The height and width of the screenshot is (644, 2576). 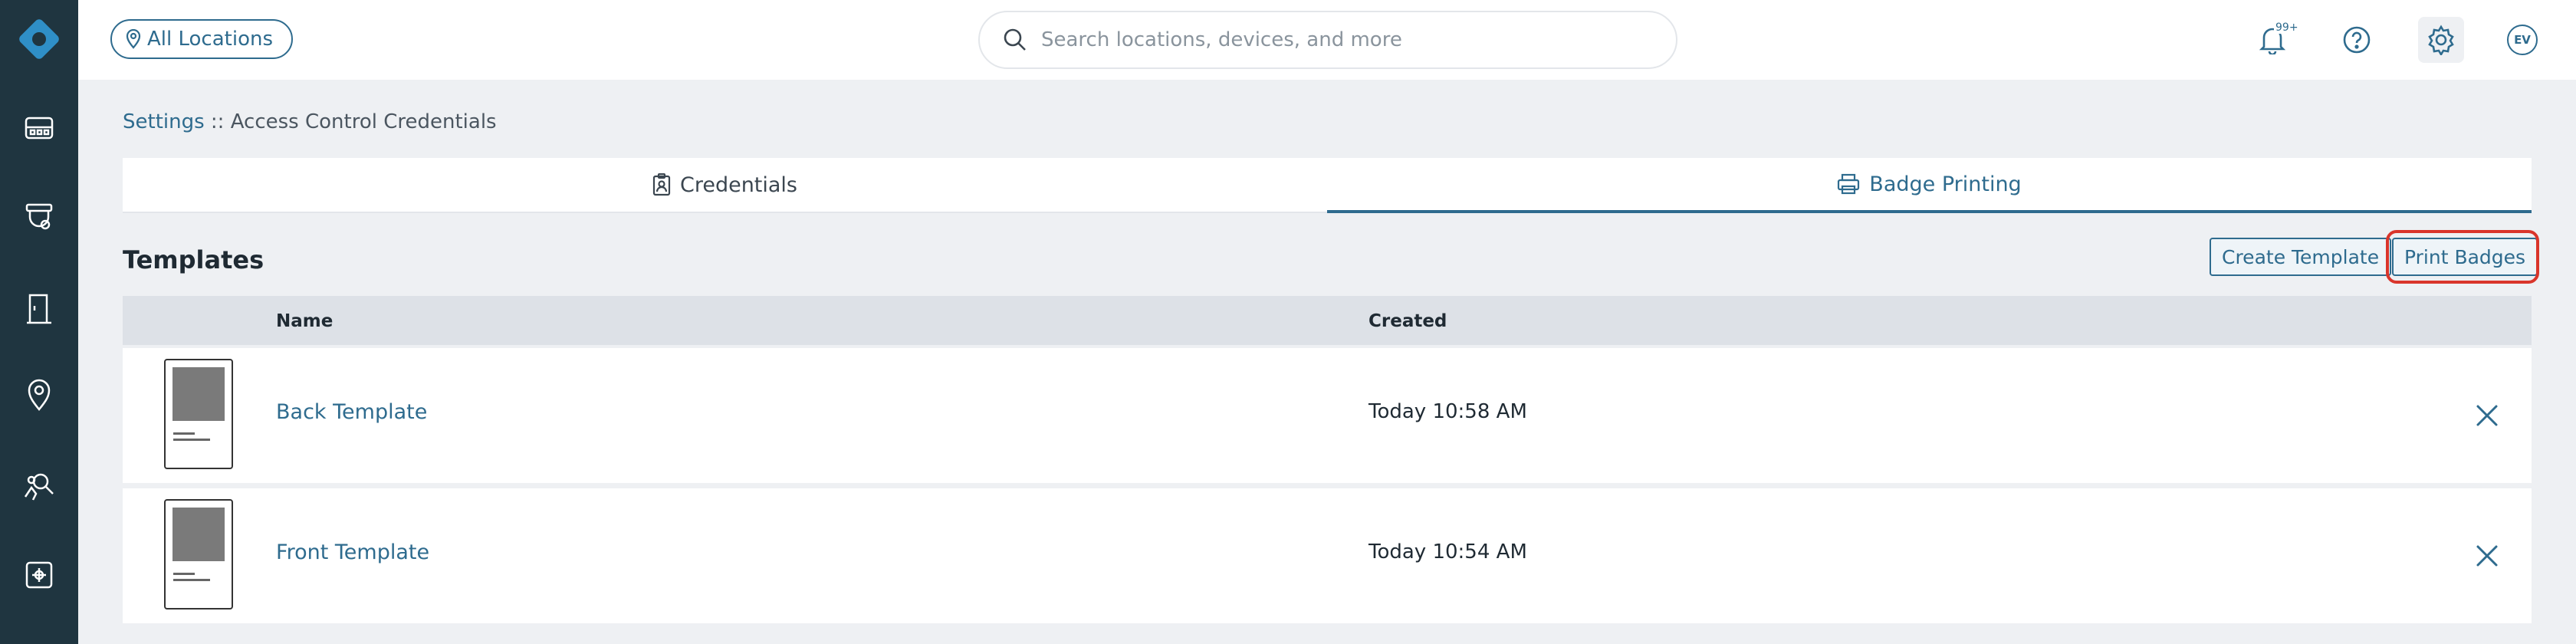 I want to click on top-bar: All Locations 99+ EV, so click(x=1327, y=40).